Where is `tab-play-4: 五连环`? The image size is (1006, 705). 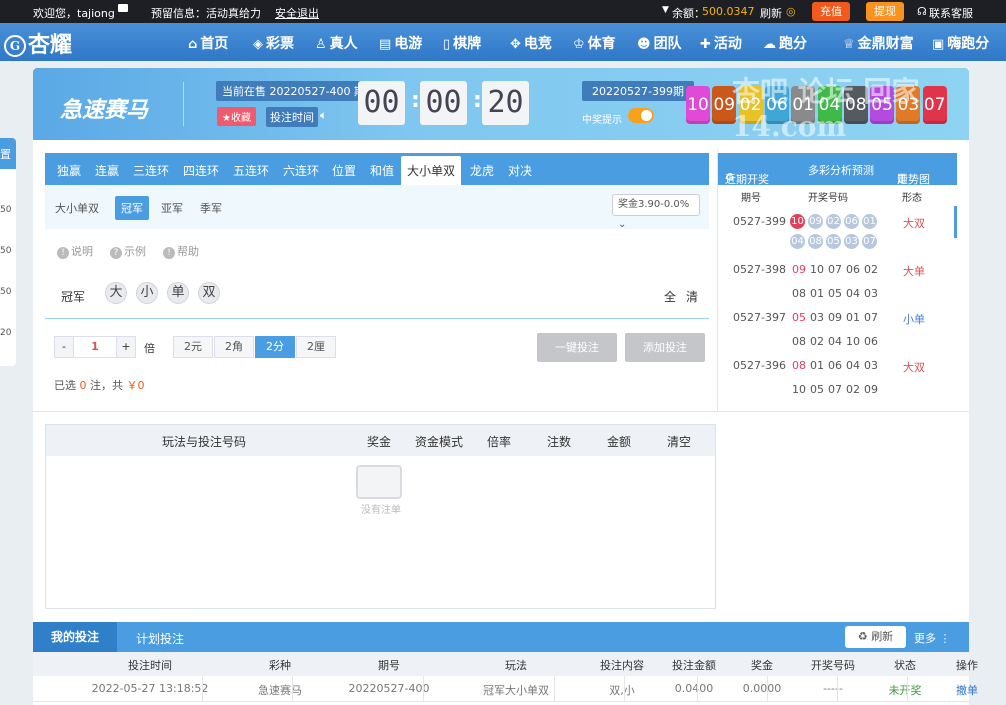
tab-play-4: 五连环 is located at coordinates (251, 170).